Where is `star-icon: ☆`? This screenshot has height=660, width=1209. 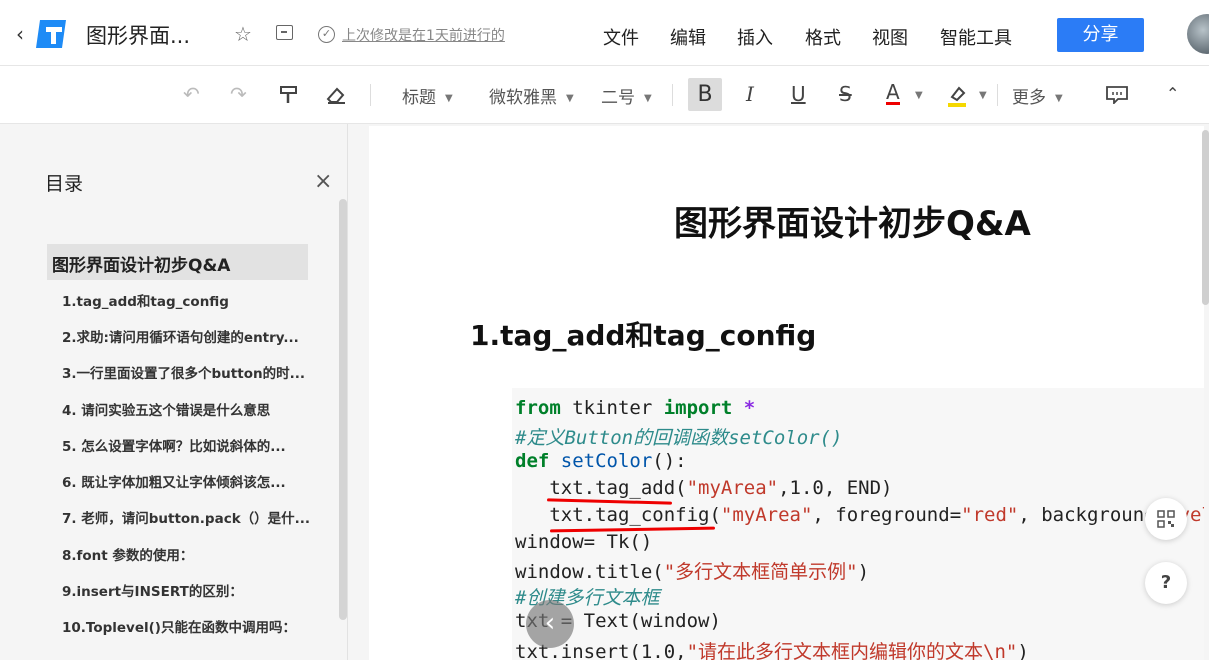 star-icon: ☆ is located at coordinates (243, 34).